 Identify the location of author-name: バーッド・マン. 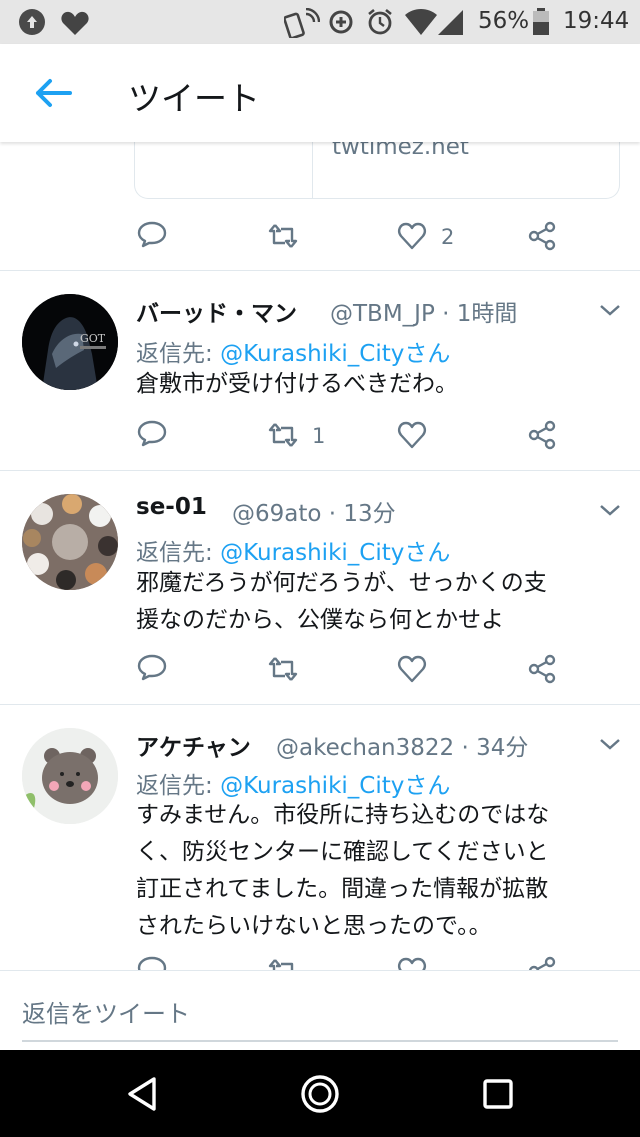
(216, 311).